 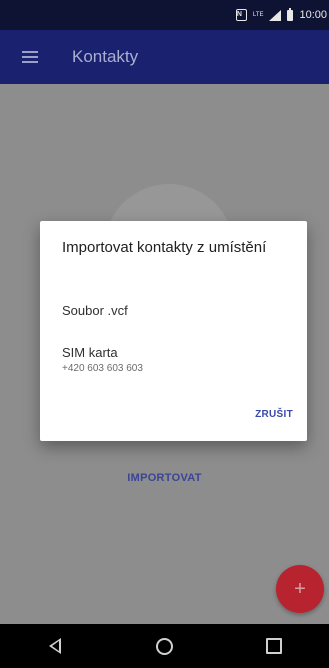 I want to click on status-bar: N LTE 10:00, so click(x=164, y=15).